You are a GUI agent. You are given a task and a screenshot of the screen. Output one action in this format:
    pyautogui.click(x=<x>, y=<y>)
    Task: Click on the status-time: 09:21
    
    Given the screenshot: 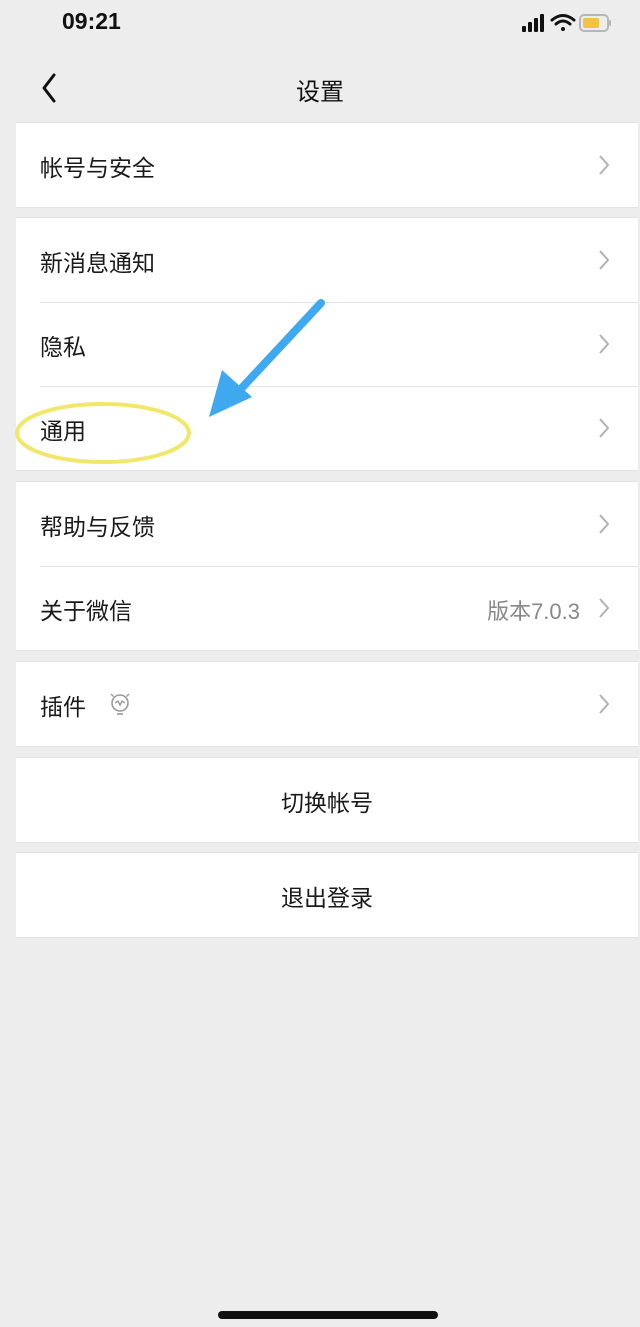 What is the action you would take?
    pyautogui.click(x=91, y=21)
    